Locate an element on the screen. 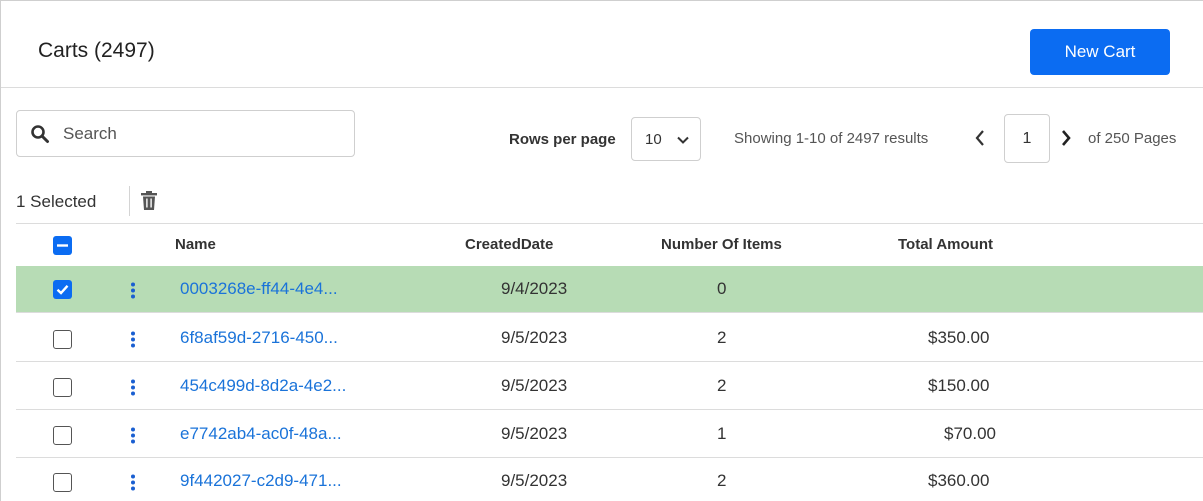 The image size is (1203, 501). checkbox-checked-icon is located at coordinates (62, 289).